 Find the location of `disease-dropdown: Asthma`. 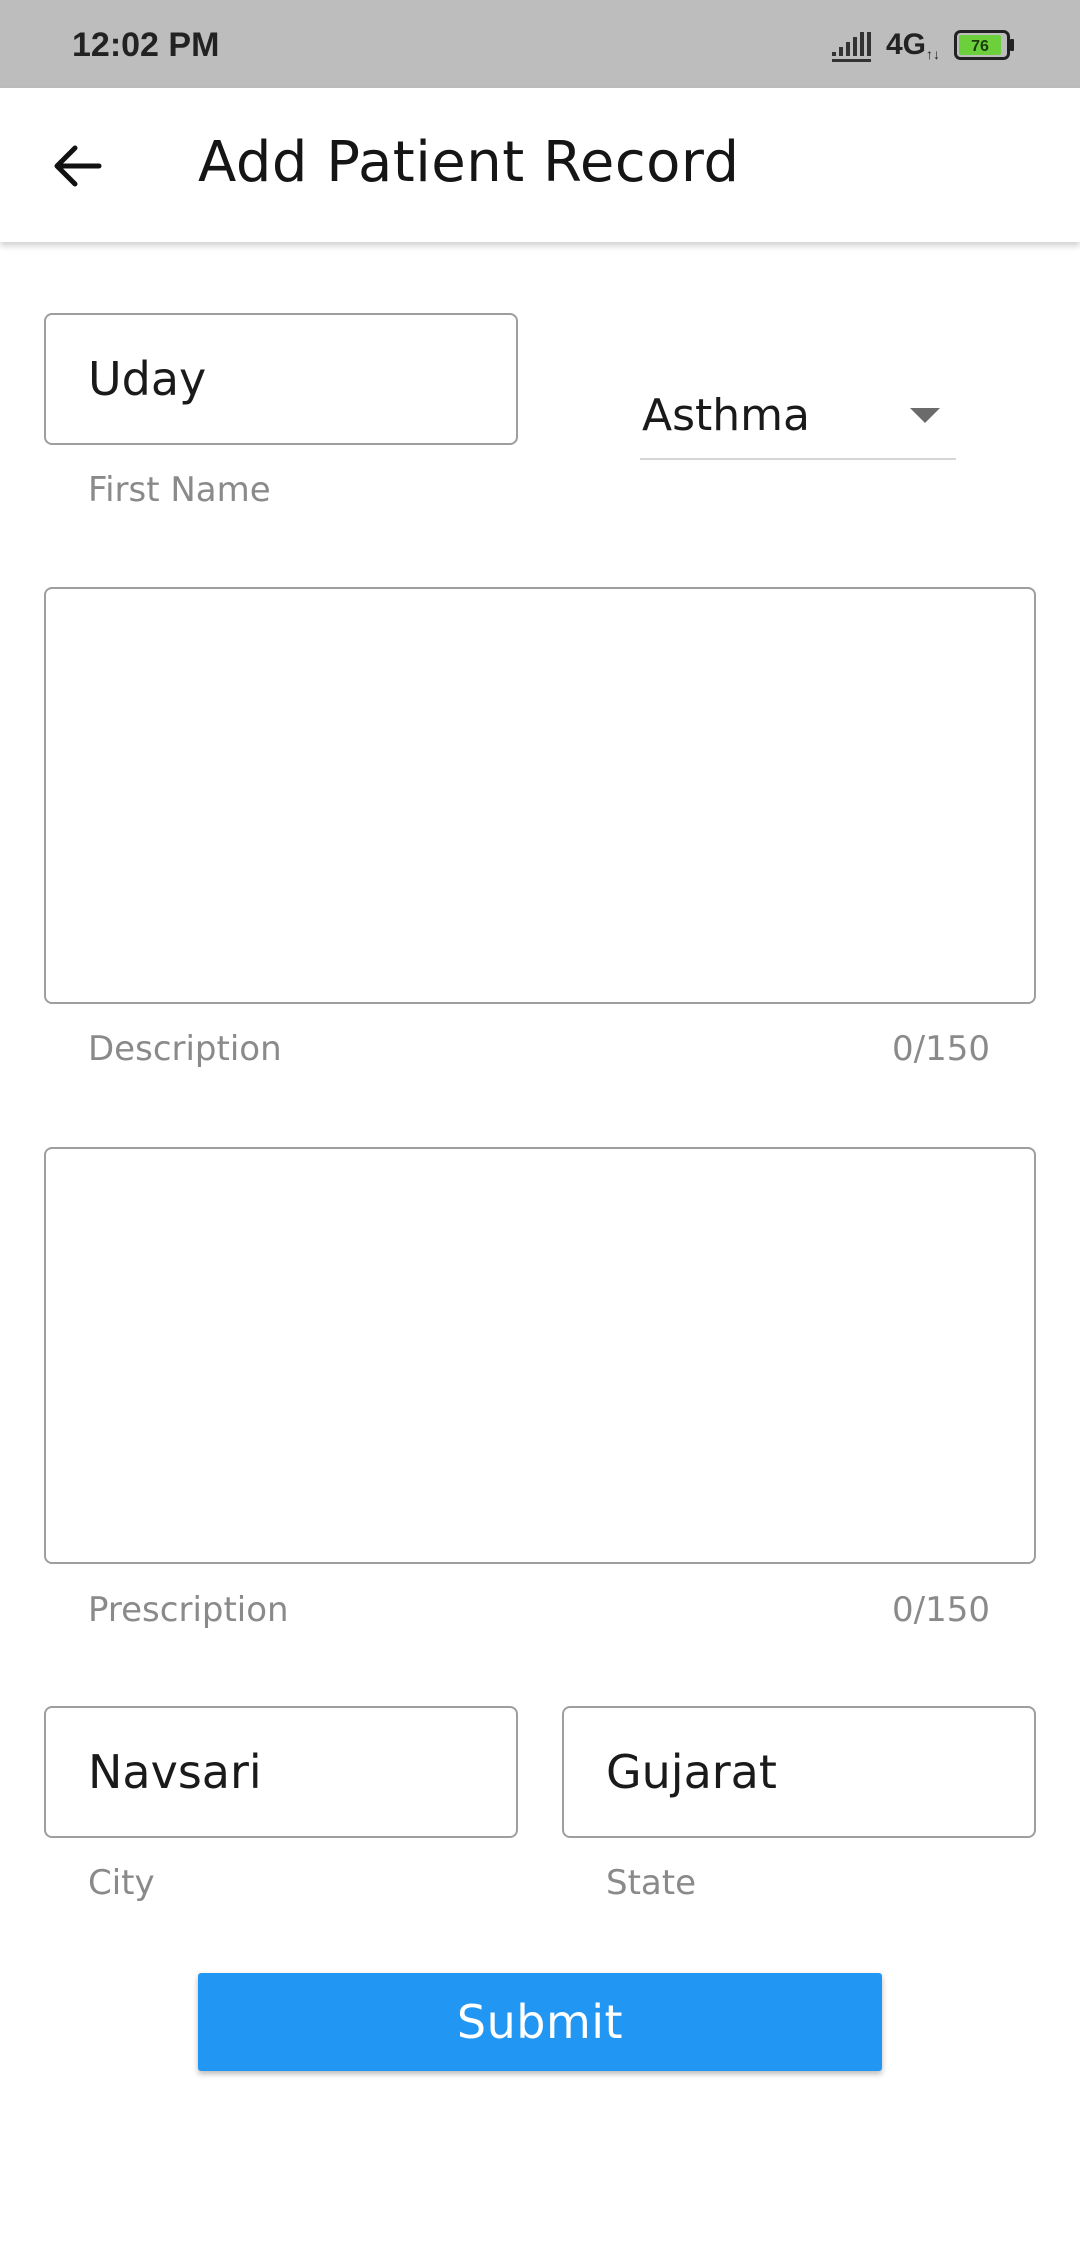

disease-dropdown: Asthma is located at coordinates (798, 419).